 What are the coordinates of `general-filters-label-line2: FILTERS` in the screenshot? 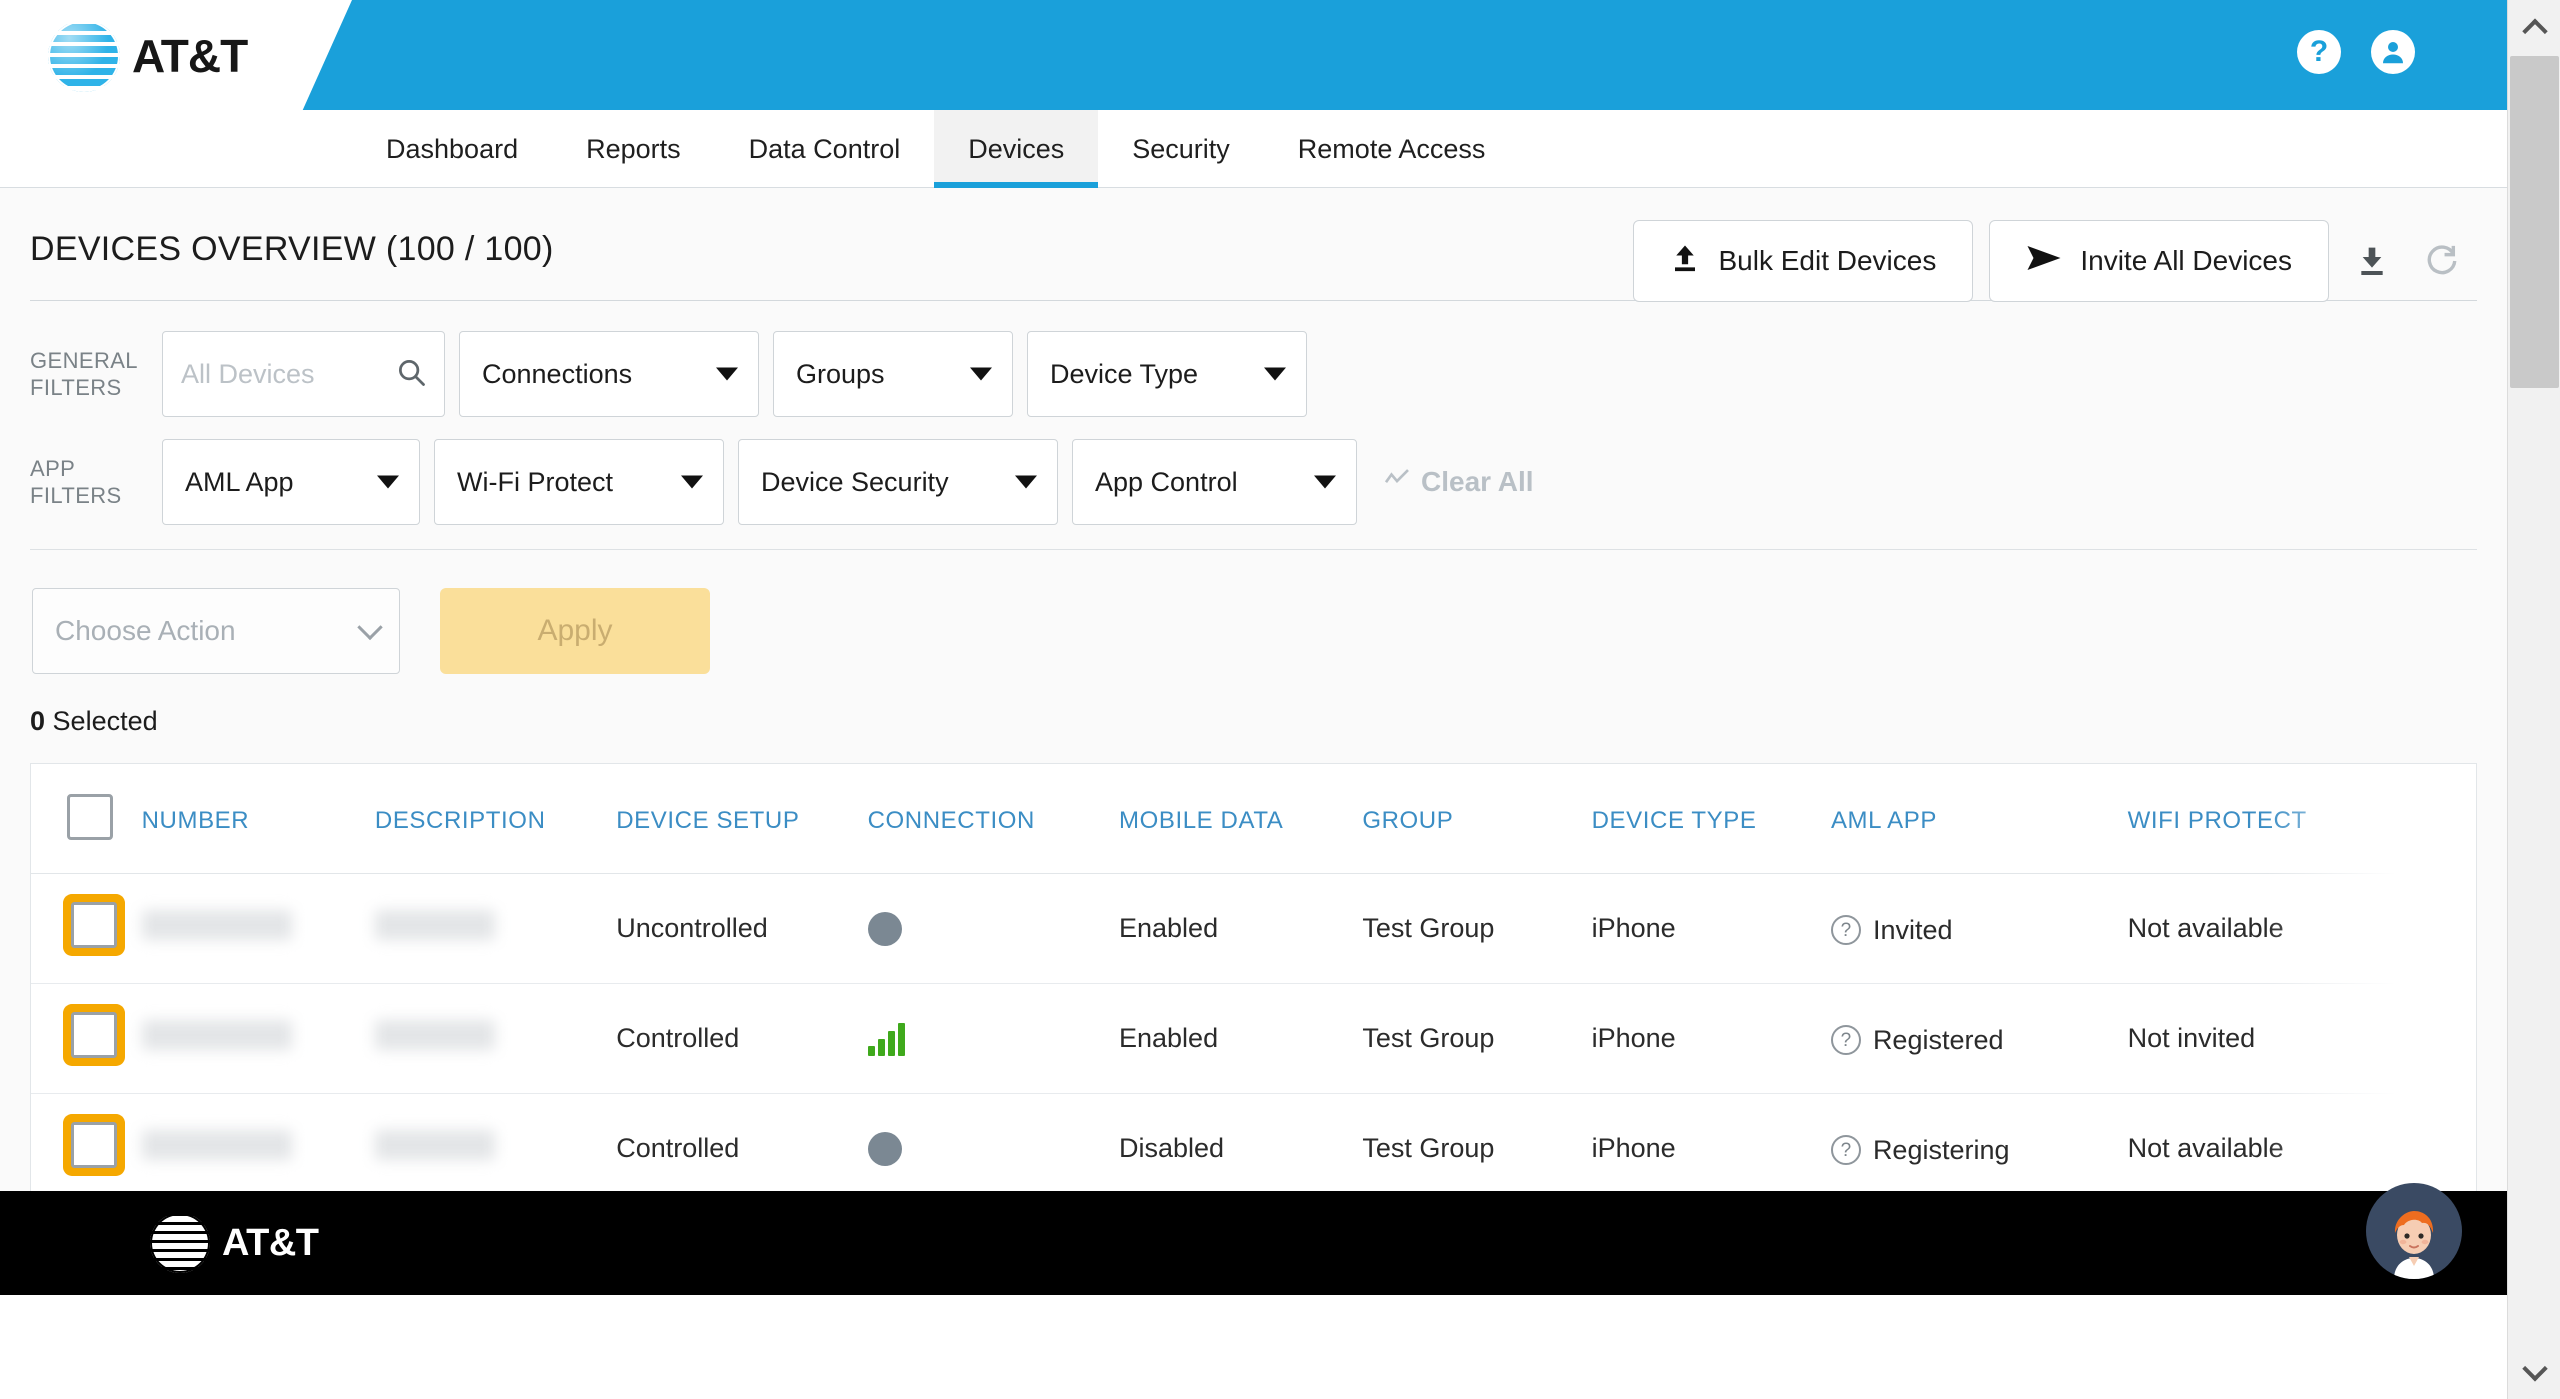 It's located at (76, 387).